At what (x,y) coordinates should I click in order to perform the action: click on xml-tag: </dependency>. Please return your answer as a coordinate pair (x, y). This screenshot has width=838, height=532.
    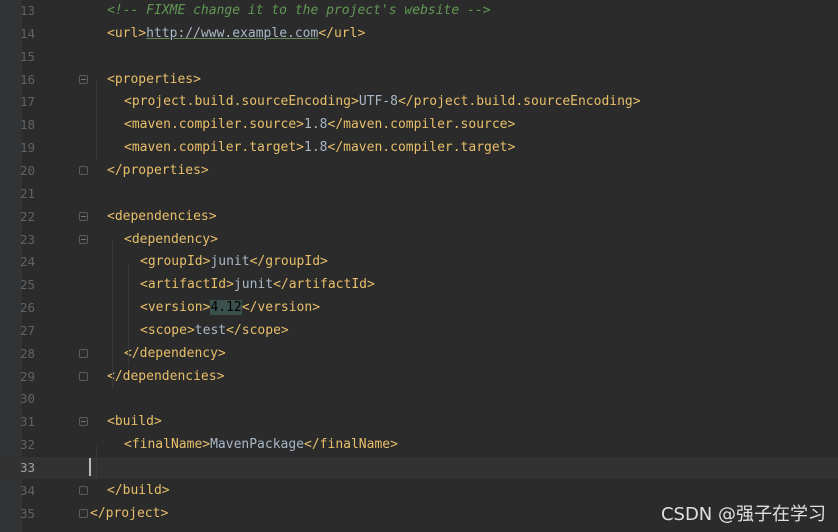
    Looking at the image, I should click on (175, 353).